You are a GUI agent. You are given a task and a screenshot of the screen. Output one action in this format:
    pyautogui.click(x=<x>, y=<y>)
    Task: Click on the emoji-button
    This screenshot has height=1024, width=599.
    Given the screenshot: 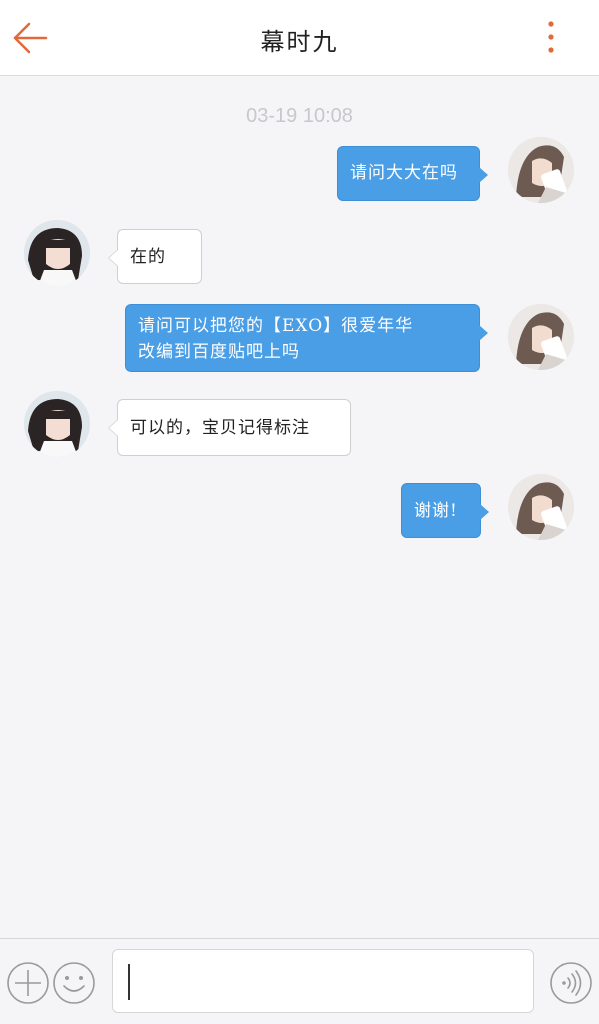 What is the action you would take?
    pyautogui.click(x=74, y=983)
    